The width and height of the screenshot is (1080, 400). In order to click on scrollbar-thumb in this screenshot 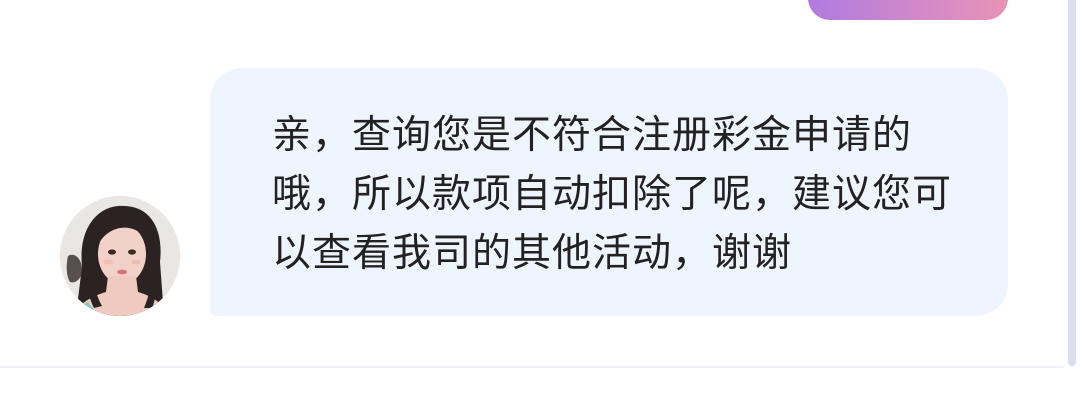, I will do `click(1072, 183)`.